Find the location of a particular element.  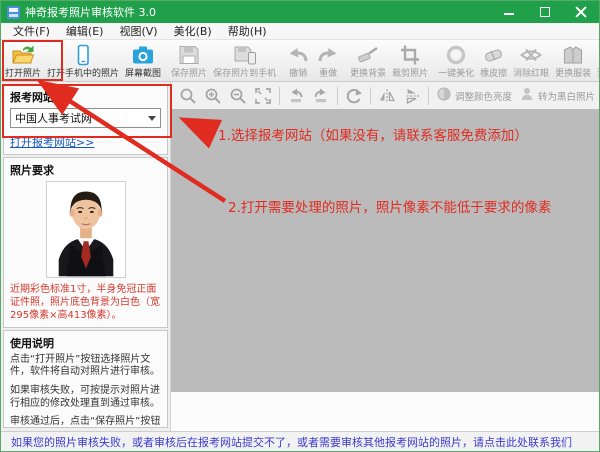

adjust-brightness-label: 调整颜色亮度 is located at coordinates (484, 97).